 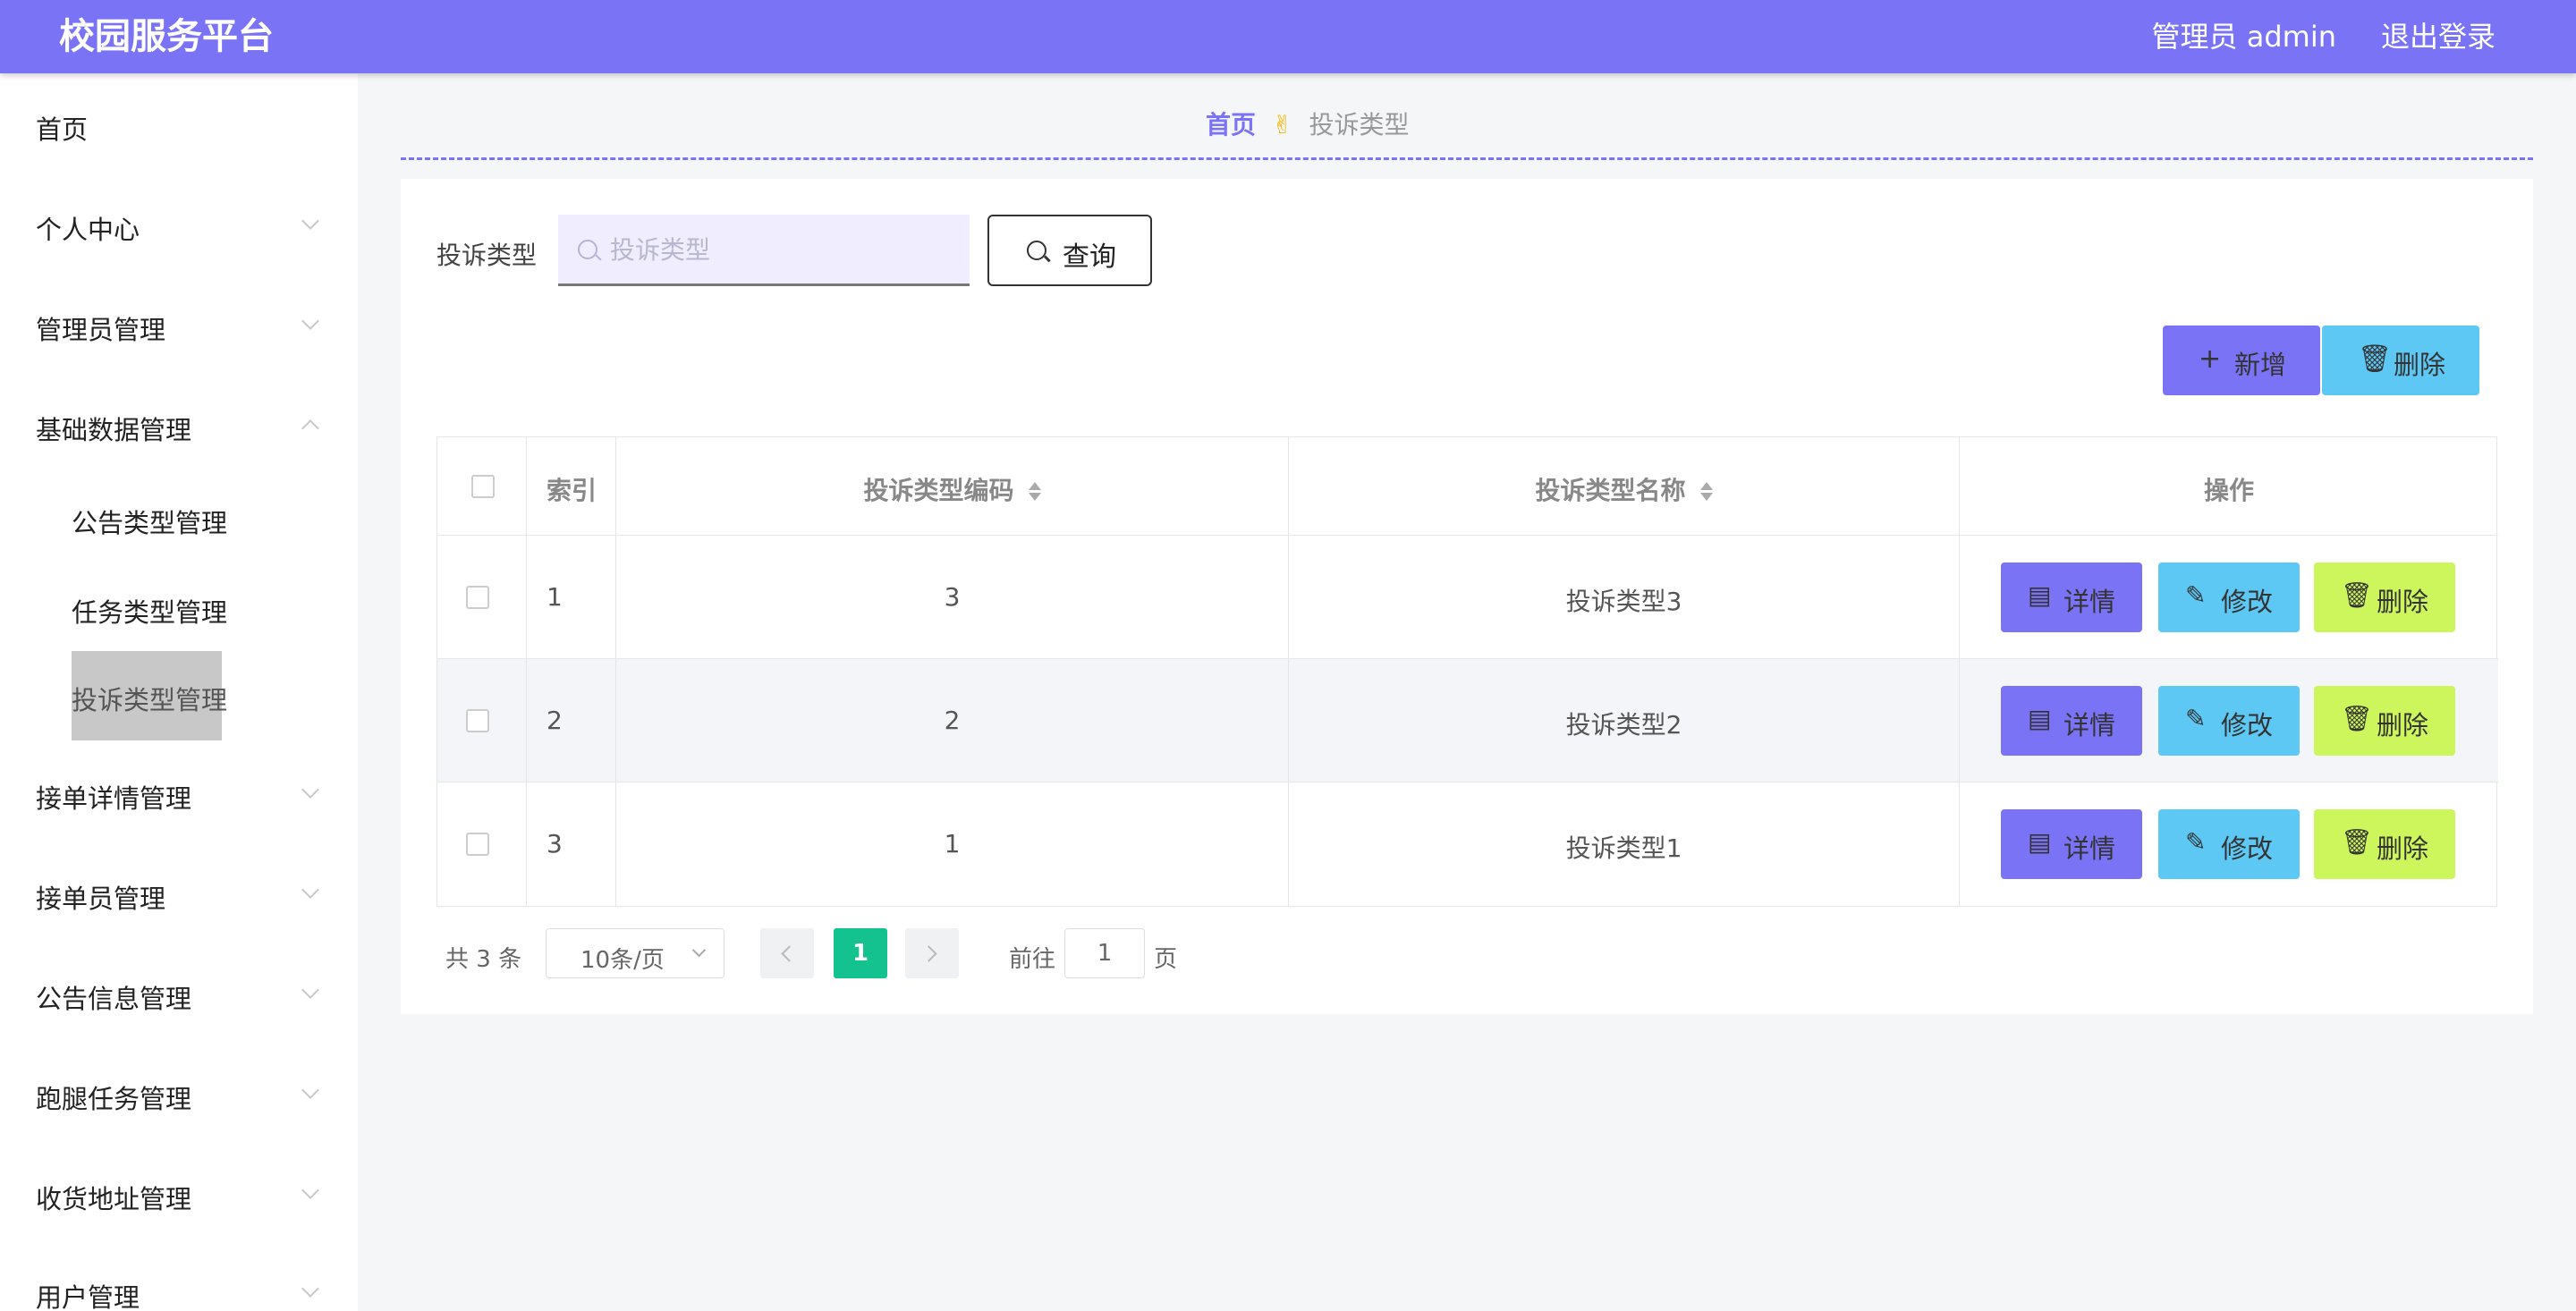 I want to click on header-ops-cell: 操作, so click(x=2229, y=486).